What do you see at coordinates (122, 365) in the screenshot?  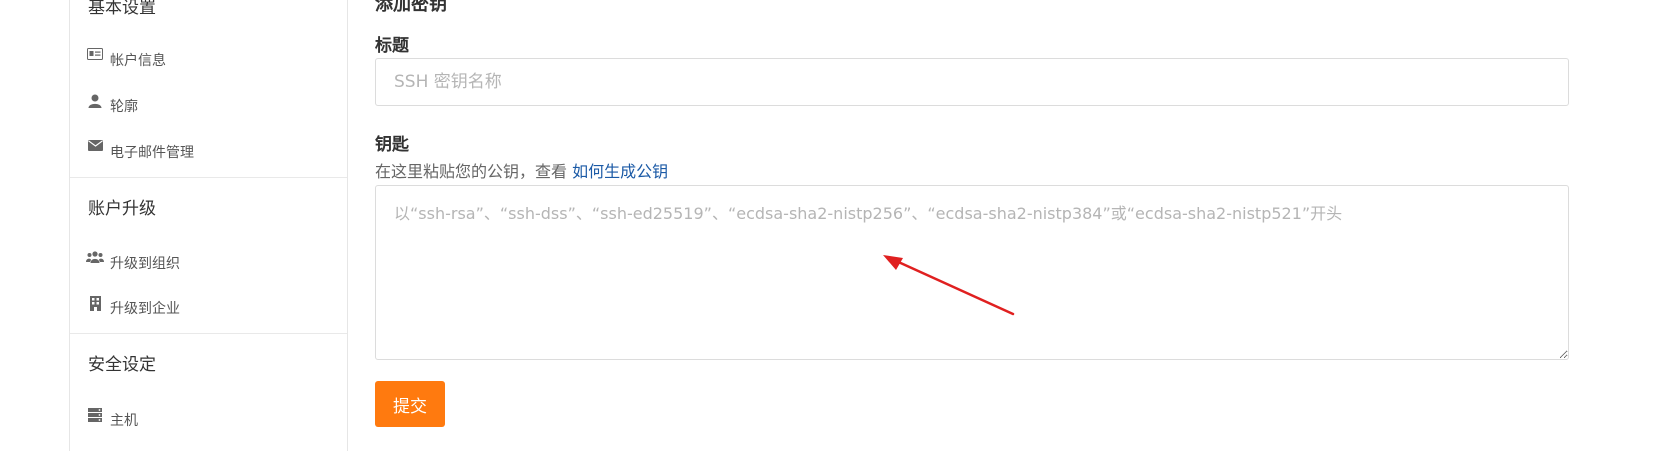 I see `sidebar-heading-security-settings: 安全设定` at bounding box center [122, 365].